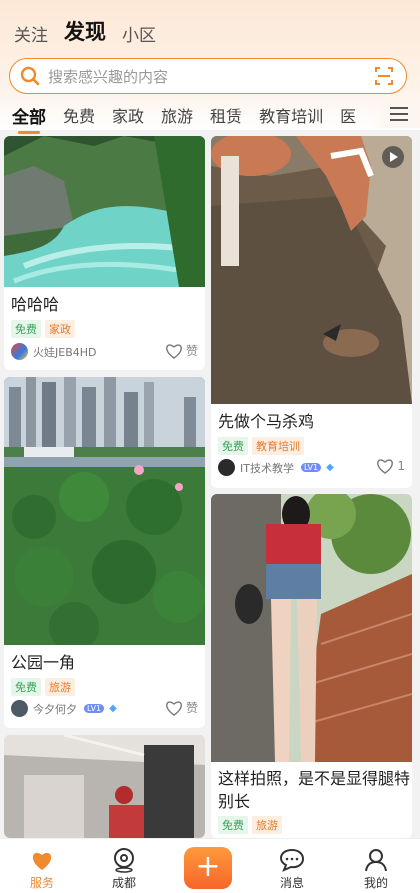  I want to click on nav-service: 服务, so click(42, 866).